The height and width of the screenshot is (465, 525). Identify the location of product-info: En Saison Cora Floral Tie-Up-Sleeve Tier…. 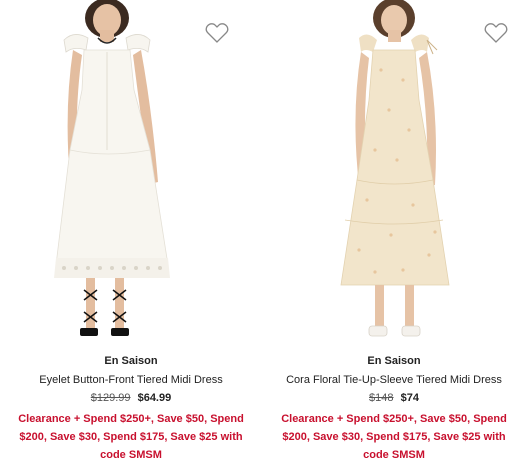
(394, 409).